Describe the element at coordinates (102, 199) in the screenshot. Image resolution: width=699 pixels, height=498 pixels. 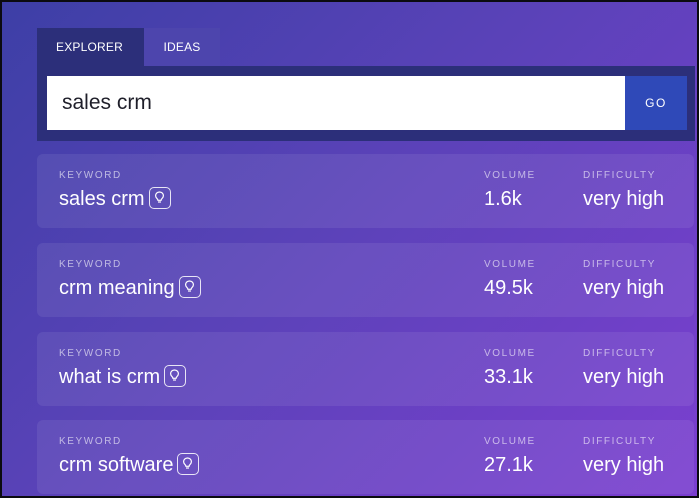
I see `keyword-text: sales crm` at that location.